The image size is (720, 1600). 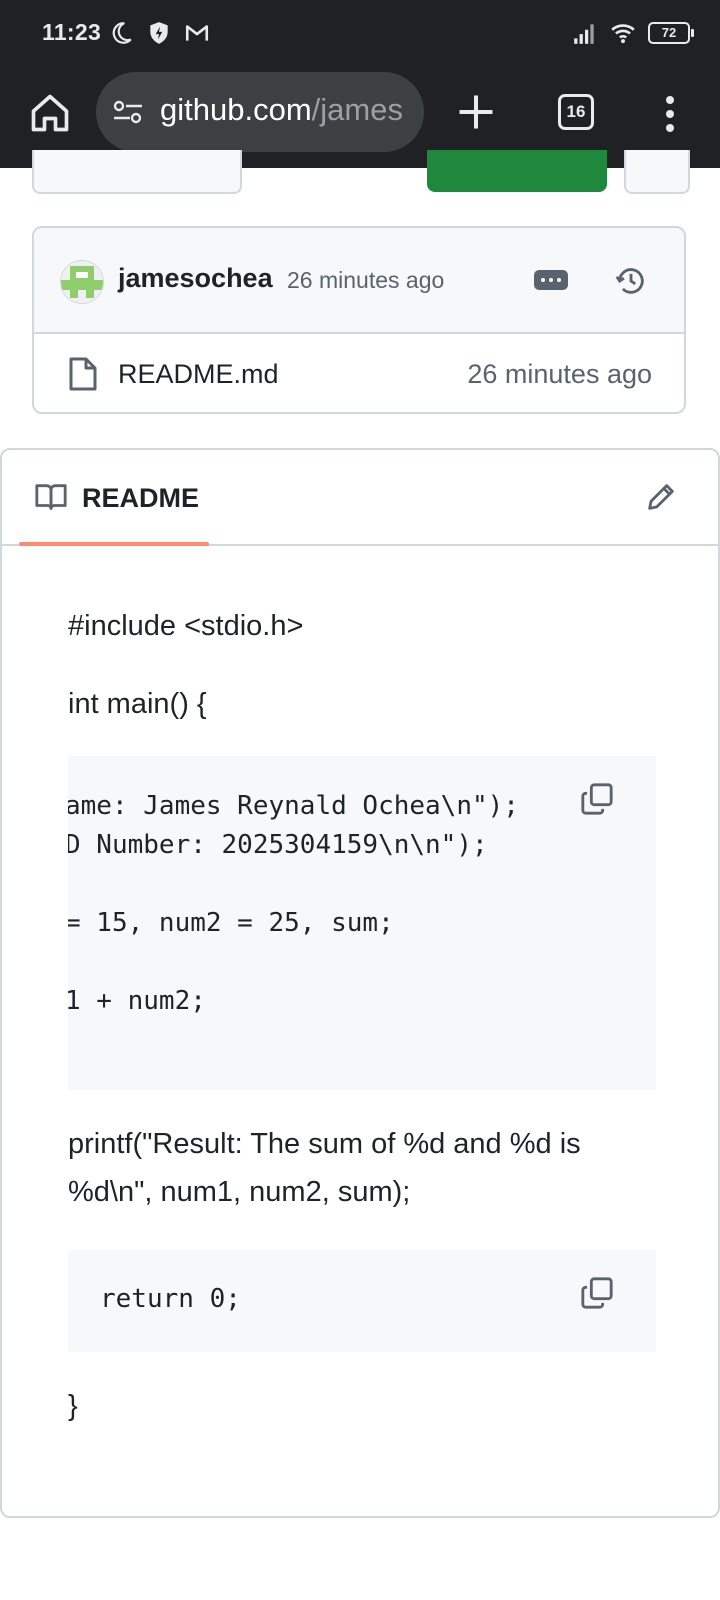 I want to click on signal-icon, so click(x=584, y=34).